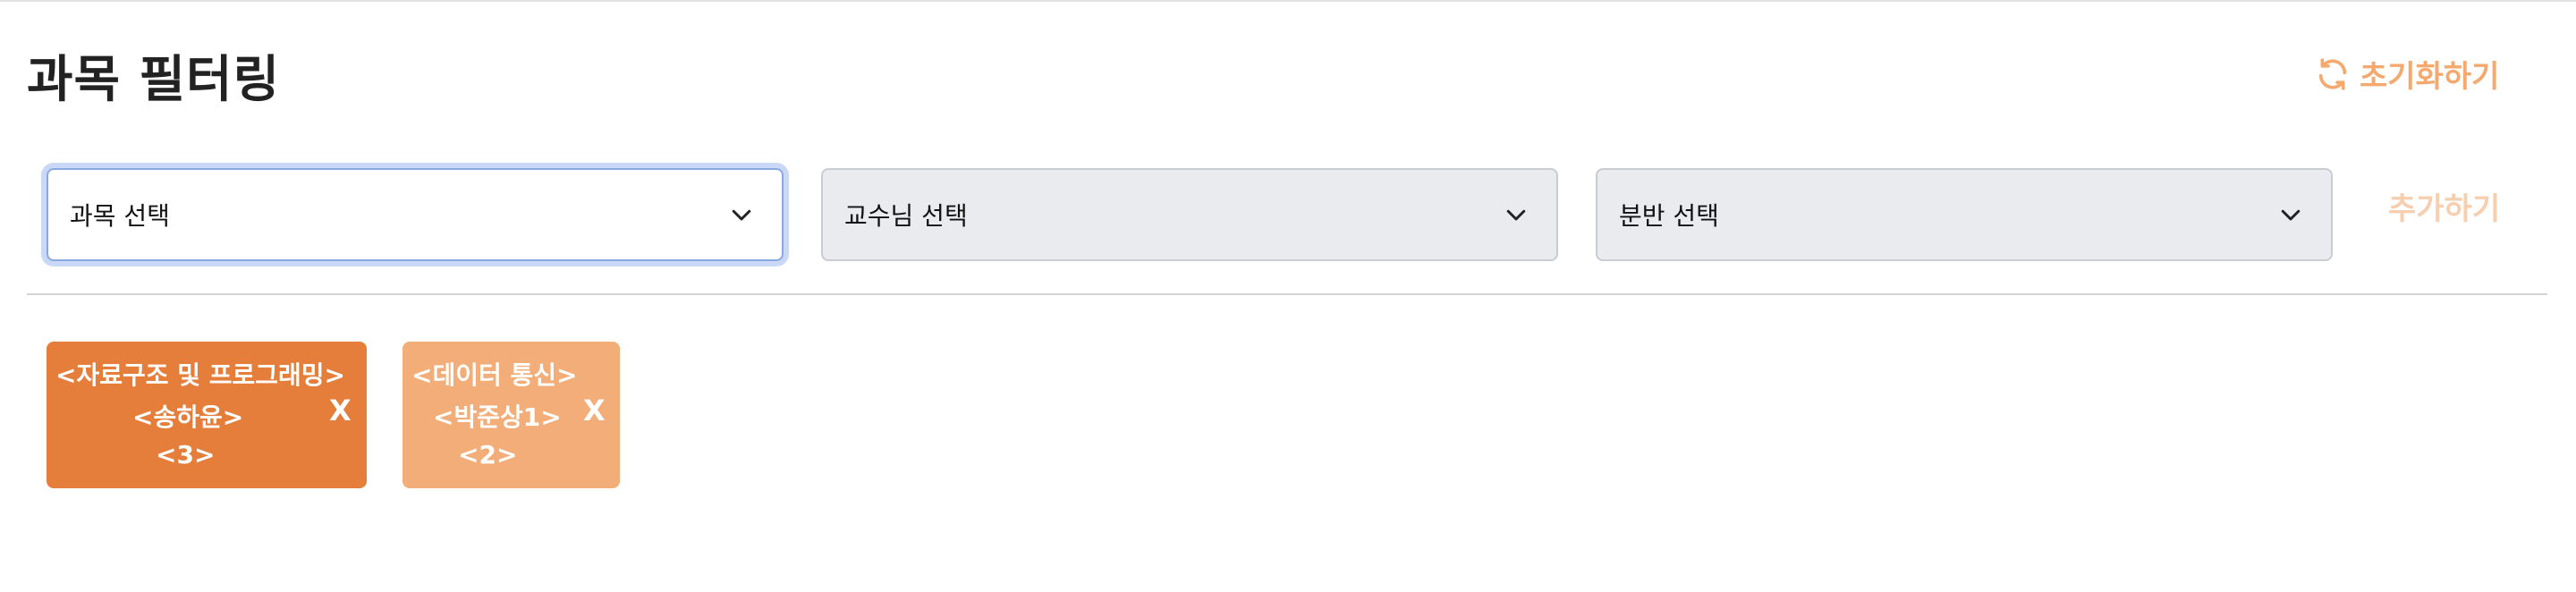  What do you see at coordinates (2444, 206) in the screenshot?
I see `add-button: 추가하기` at bounding box center [2444, 206].